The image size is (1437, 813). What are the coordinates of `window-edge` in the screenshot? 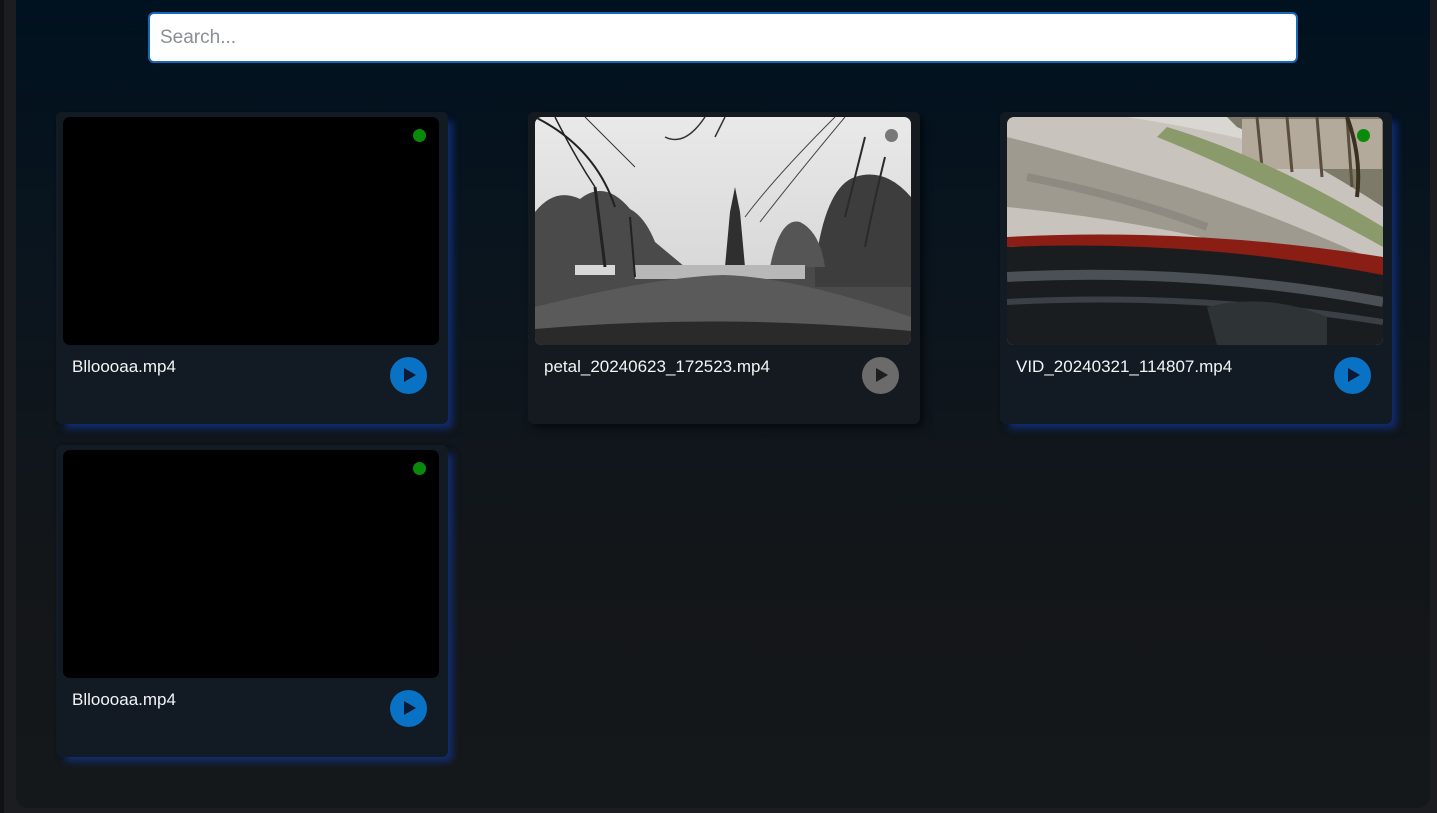 It's located at (2, 406).